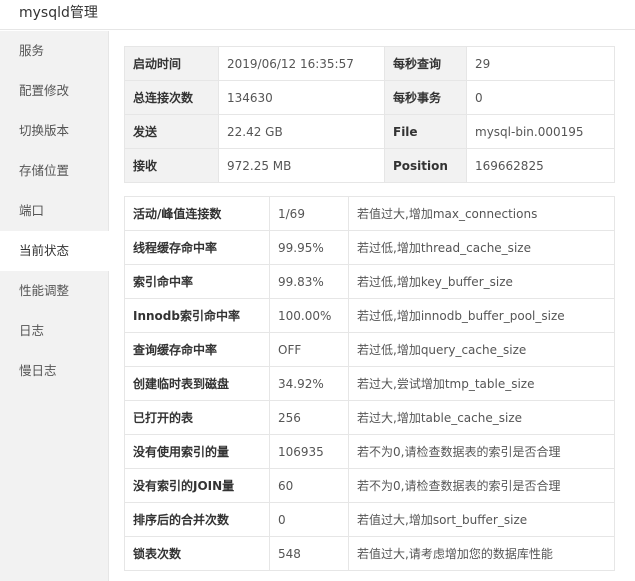  Describe the element at coordinates (54, 171) in the screenshot. I see `sidebar-item-storage-location: 存储位置` at that location.